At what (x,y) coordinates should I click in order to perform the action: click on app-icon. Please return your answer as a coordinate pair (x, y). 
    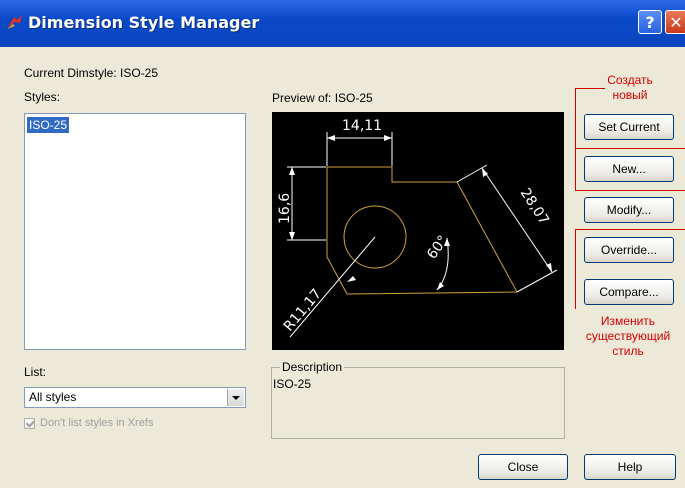
    Looking at the image, I should click on (14, 22).